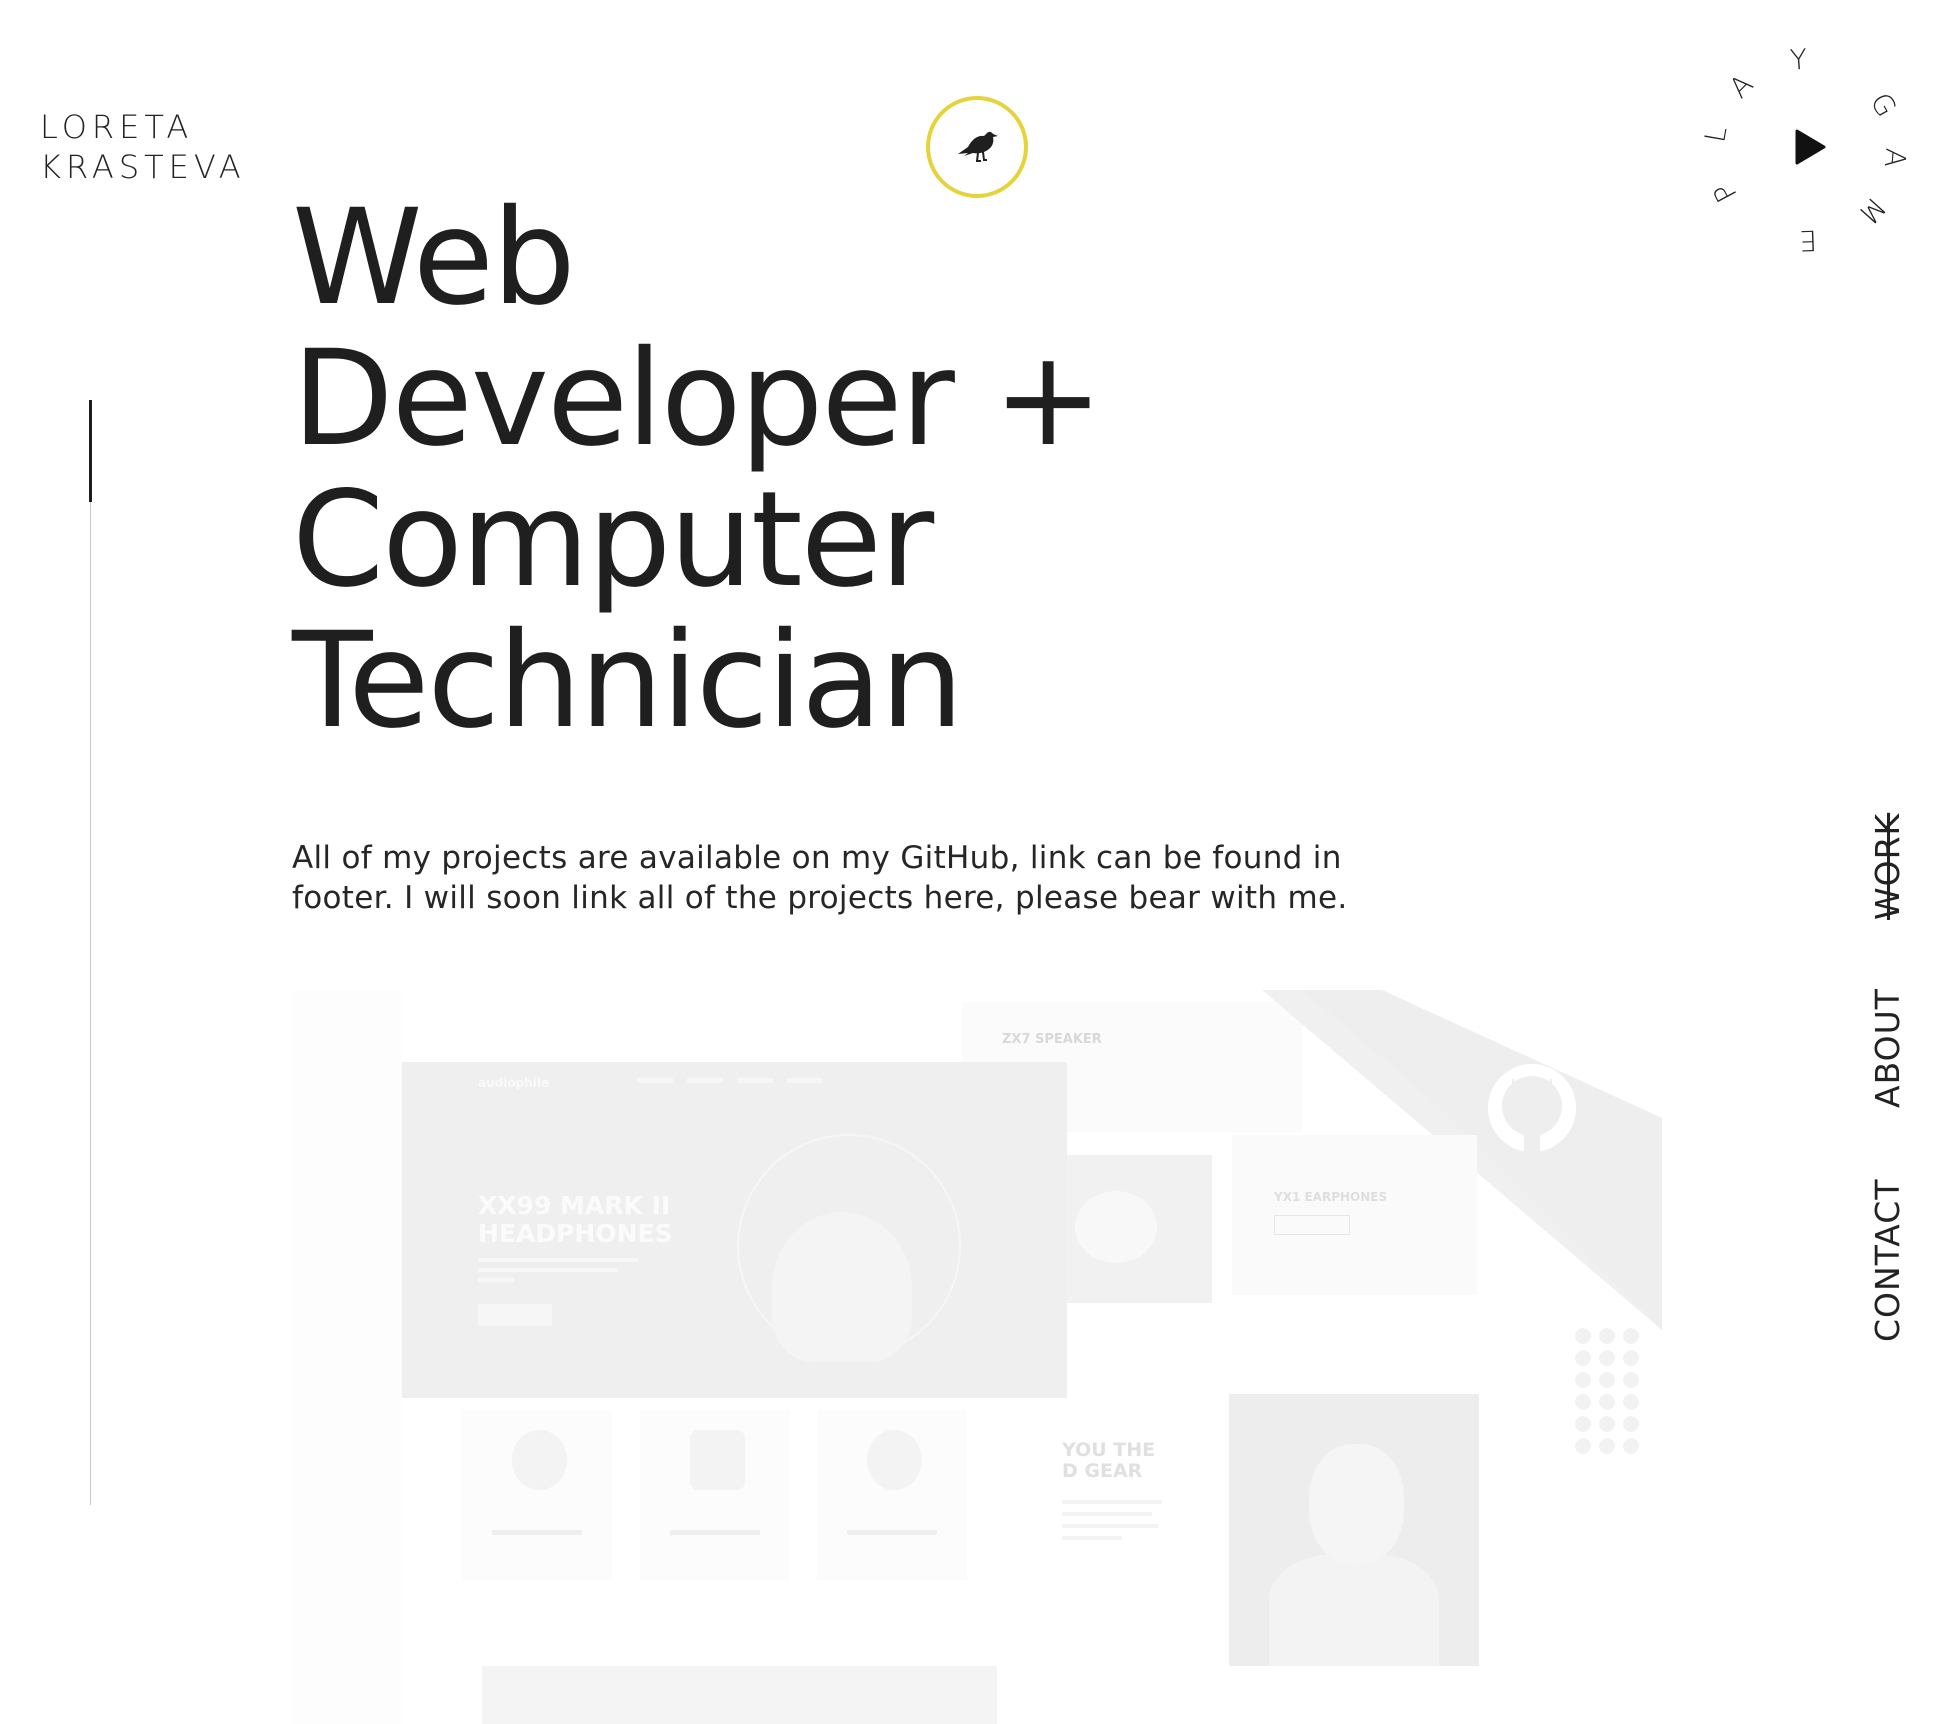 This screenshot has height=1724, width=1944. Describe the element at coordinates (347, 1357) in the screenshot. I see `preview-side-panel` at that location.